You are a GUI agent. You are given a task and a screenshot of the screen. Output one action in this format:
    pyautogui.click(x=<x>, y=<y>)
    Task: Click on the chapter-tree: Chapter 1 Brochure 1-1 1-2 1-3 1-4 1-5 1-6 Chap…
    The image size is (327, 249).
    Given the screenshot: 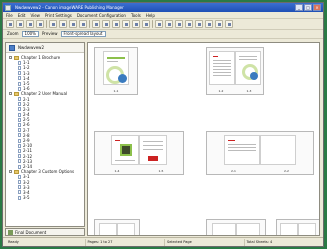 What is the action you would take?
    pyautogui.click(x=45, y=127)
    